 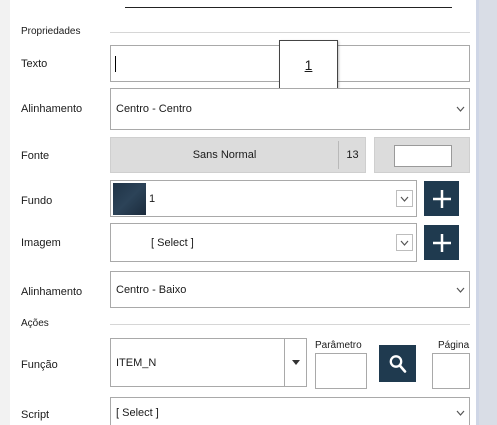 What do you see at coordinates (37, 201) in the screenshot?
I see `fundo-label: Fundo` at bounding box center [37, 201].